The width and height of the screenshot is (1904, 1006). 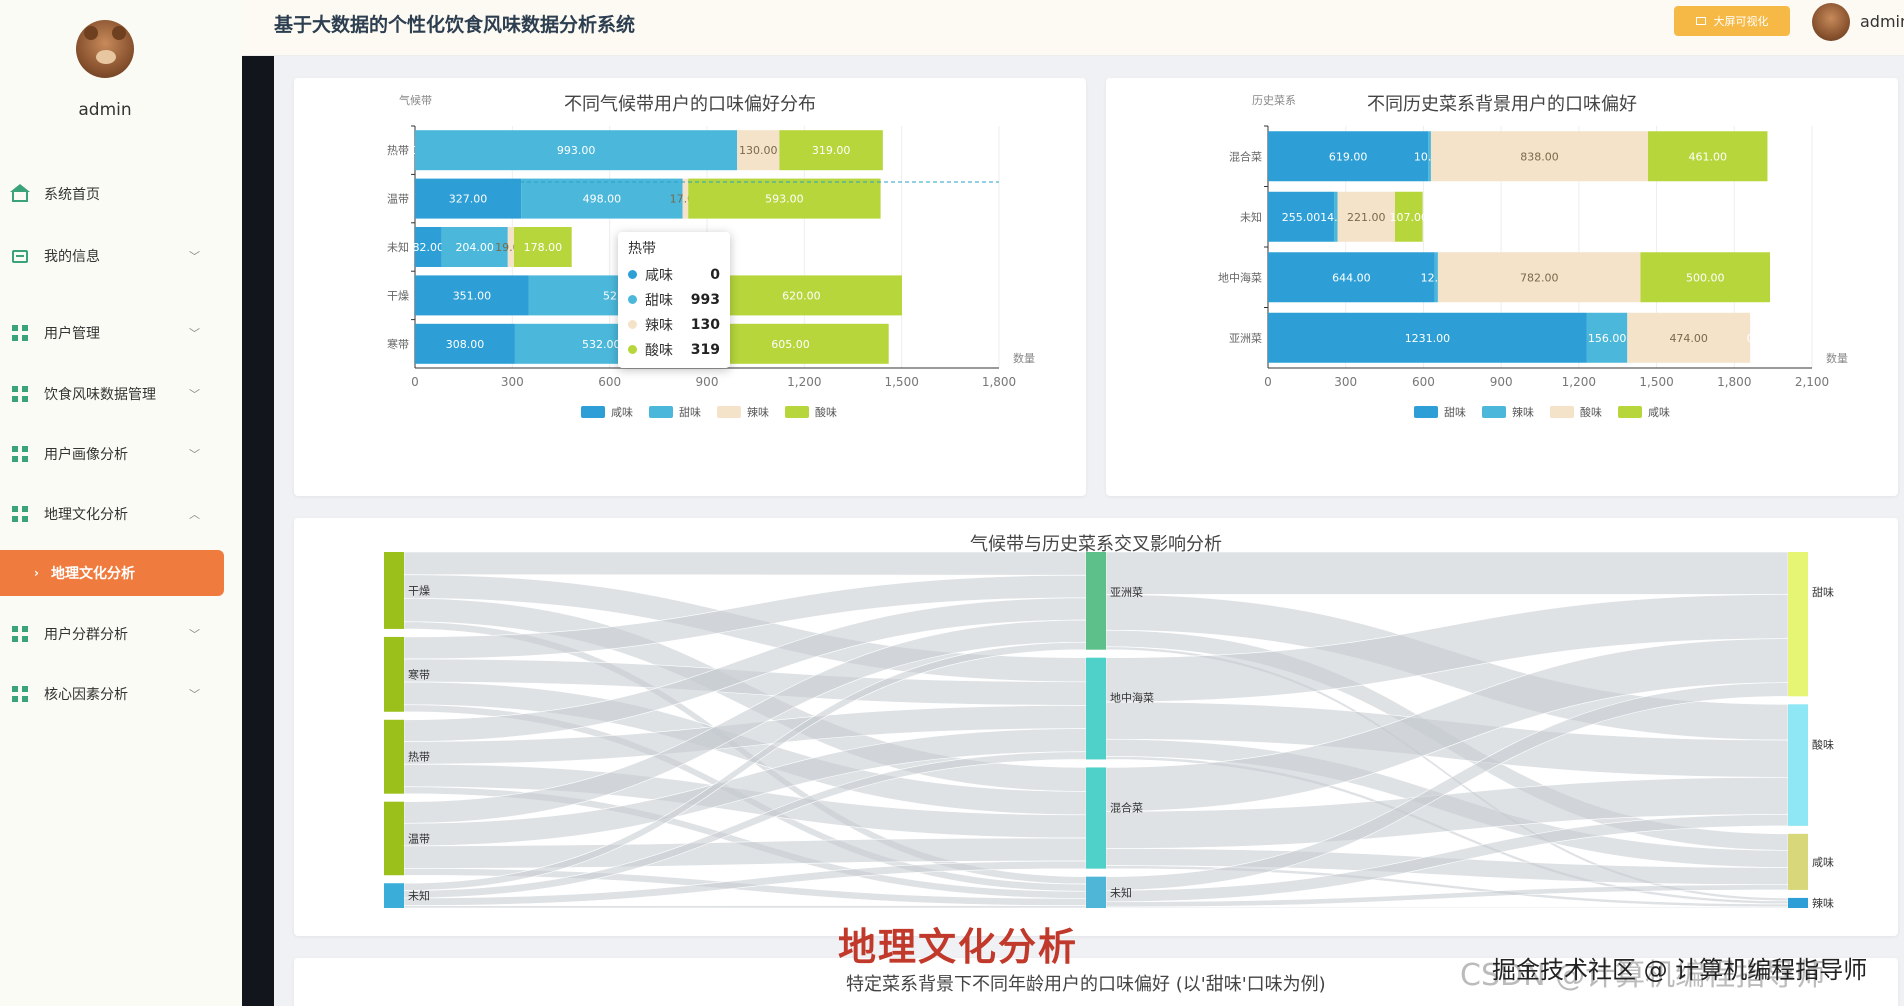 I want to click on data-label: 532.00, so click(x=601, y=344).